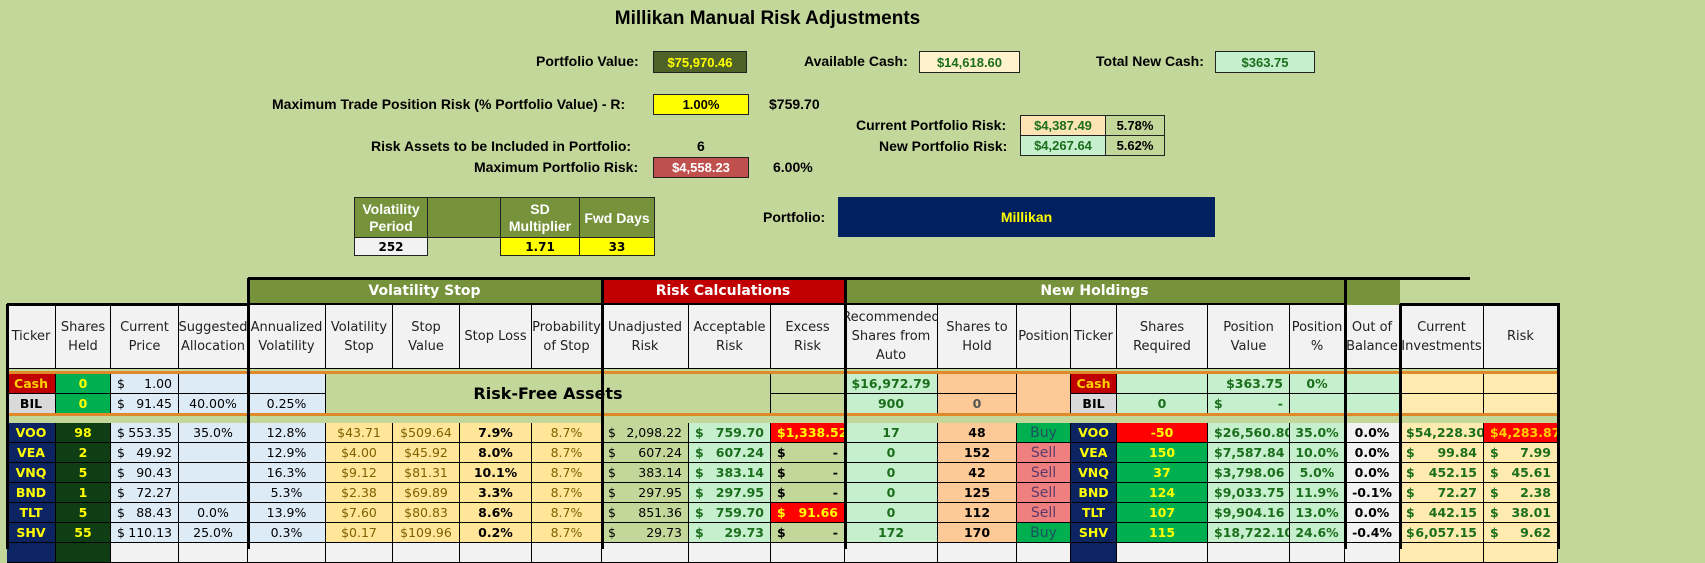 Image resolution: width=1705 pixels, height=563 pixels. Describe the element at coordinates (287, 453) in the screenshot. I see `annualized-volatility-cell: 12.9%` at that location.